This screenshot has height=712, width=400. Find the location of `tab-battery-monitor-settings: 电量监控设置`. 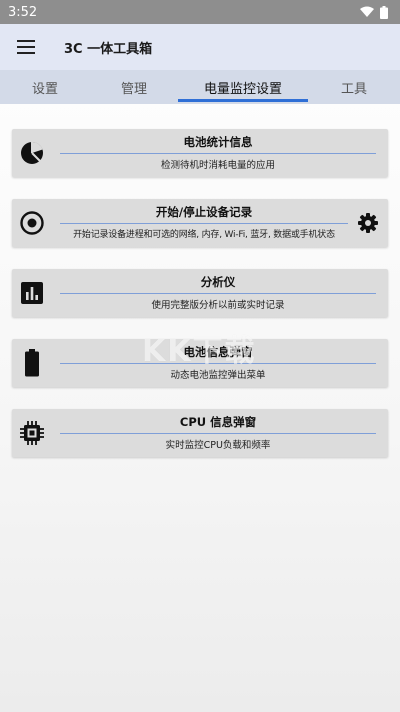

tab-battery-monitor-settings: 电量监控设置 is located at coordinates (243, 87).